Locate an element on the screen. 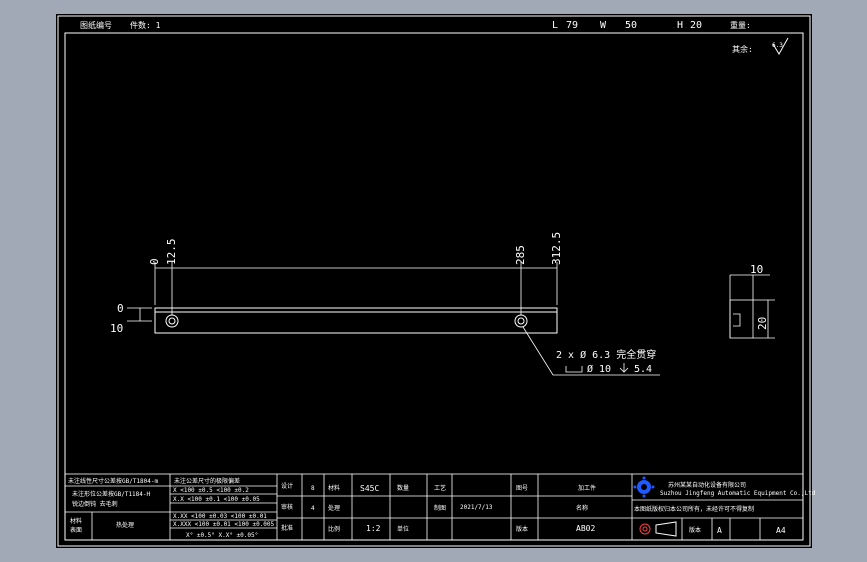 The image size is (867, 562). c5-r3: 单位 is located at coordinates (403, 529).